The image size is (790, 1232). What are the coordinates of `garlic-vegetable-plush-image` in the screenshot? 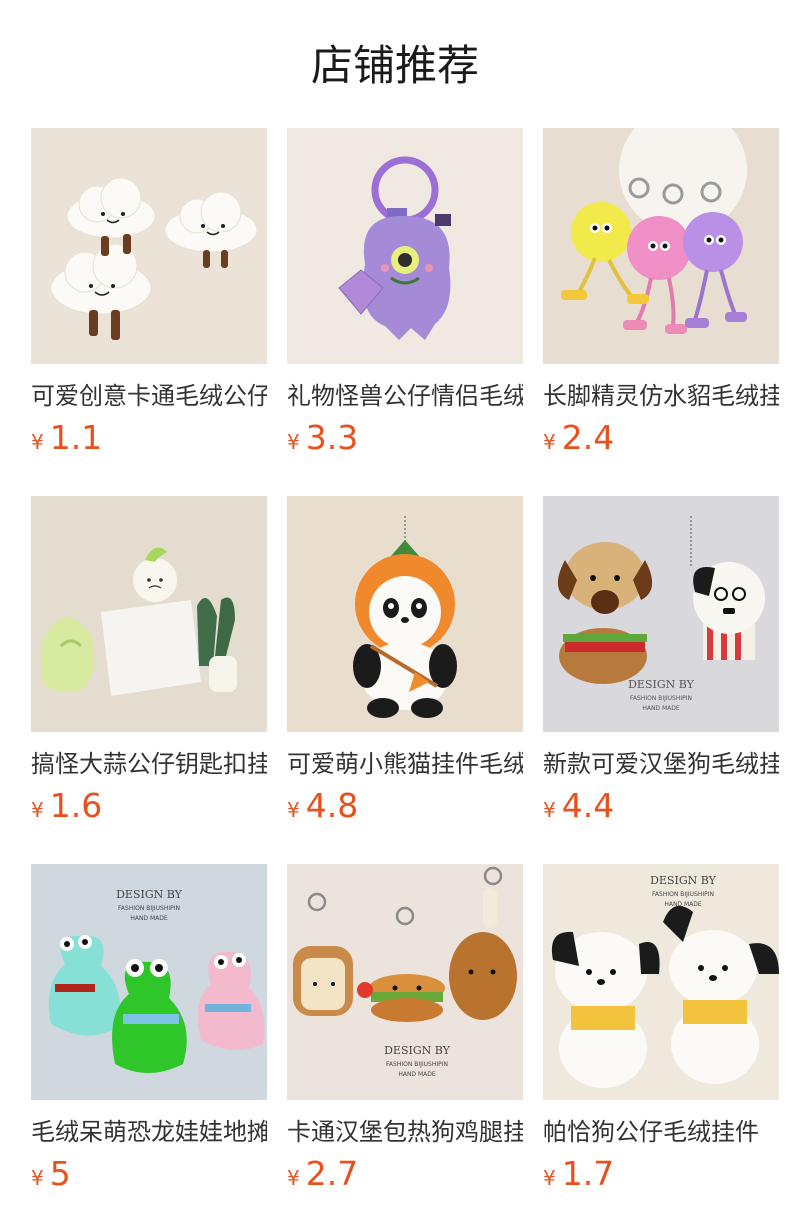 It's located at (149, 614).